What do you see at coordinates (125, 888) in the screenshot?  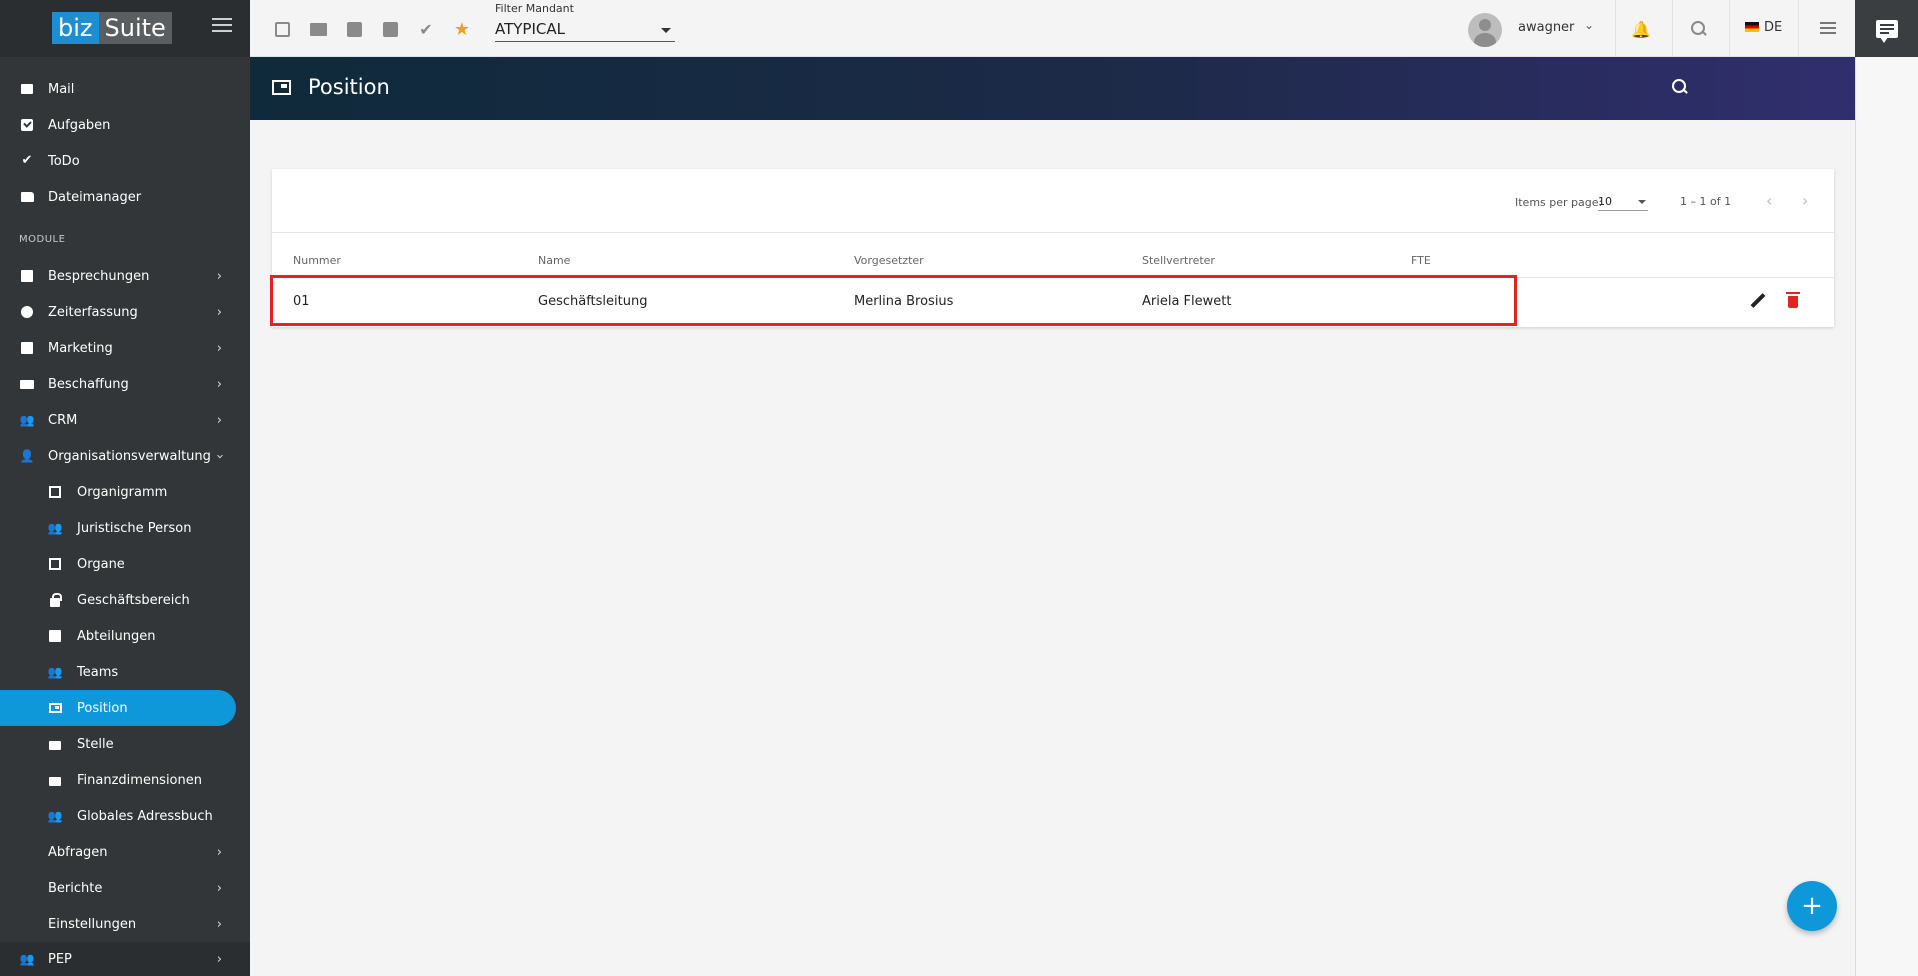 I see `sidebar-item-berichte: Berichte ›` at bounding box center [125, 888].